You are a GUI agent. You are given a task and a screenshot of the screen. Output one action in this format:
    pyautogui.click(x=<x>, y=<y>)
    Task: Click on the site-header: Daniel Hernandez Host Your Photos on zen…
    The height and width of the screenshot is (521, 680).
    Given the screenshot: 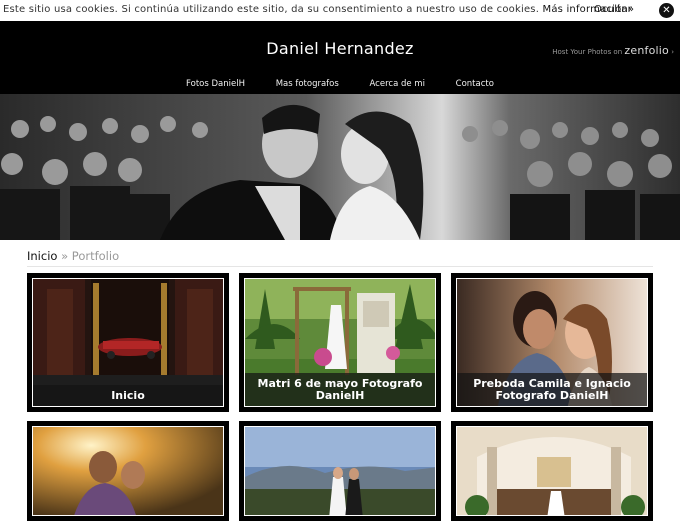 What is the action you would take?
    pyautogui.click(x=340, y=57)
    